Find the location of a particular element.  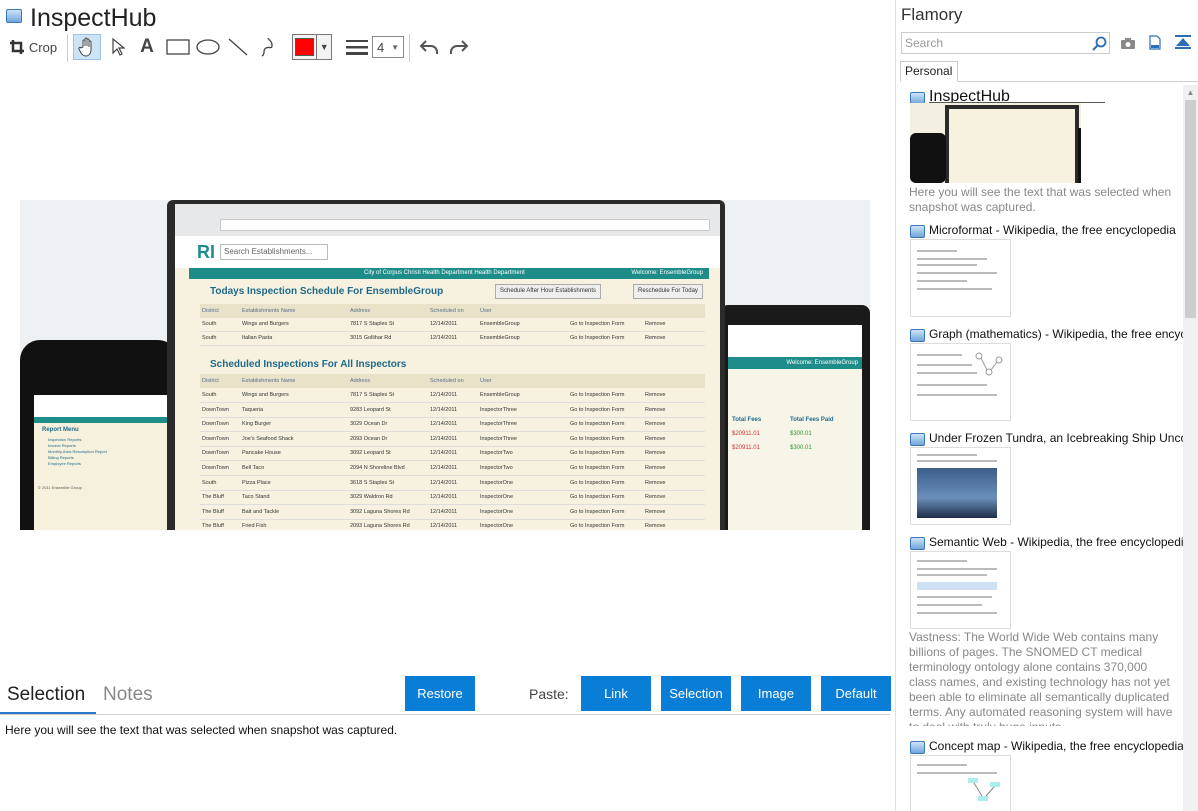

table-cell: 3029 Ocean Dr is located at coordinates (369, 424).